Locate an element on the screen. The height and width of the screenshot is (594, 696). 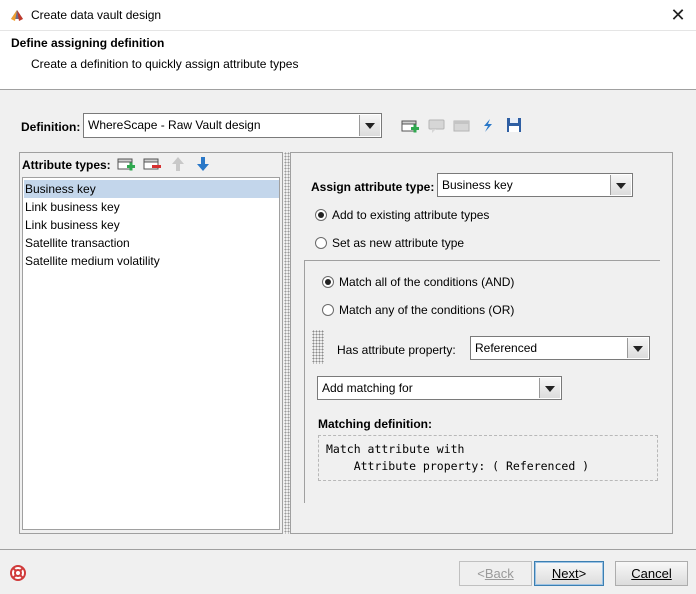
radio-set-new-label: Set as new attribute type is located at coordinates (398, 243).